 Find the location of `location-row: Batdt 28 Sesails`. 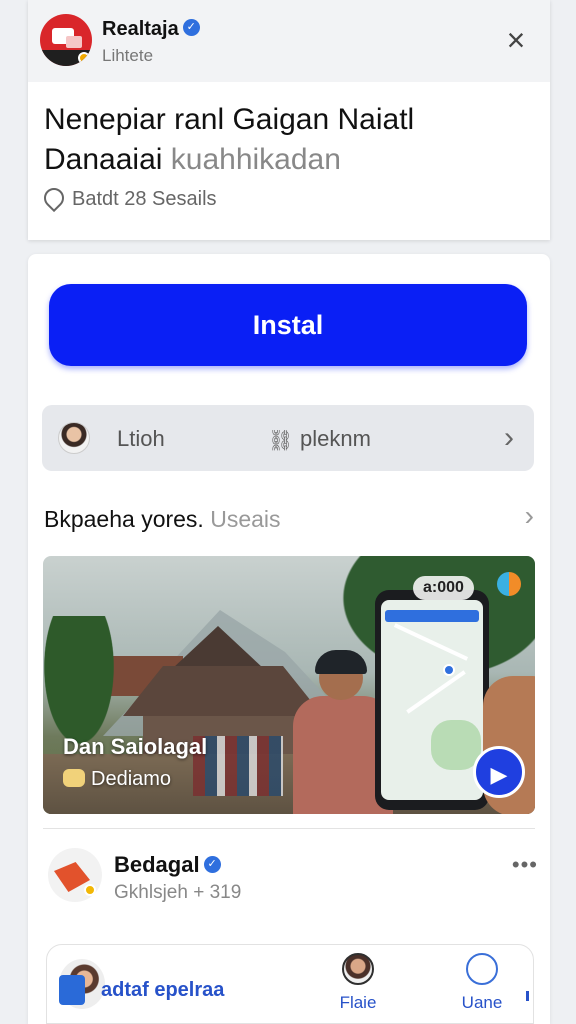

location-row: Batdt 28 Sesails is located at coordinates (128, 197).